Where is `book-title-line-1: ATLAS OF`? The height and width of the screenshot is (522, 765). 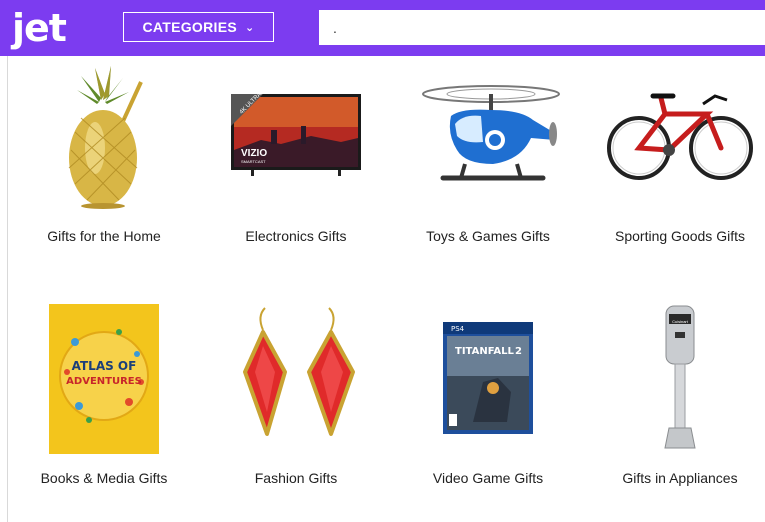
book-title-line-1: ATLAS OF is located at coordinates (104, 366).